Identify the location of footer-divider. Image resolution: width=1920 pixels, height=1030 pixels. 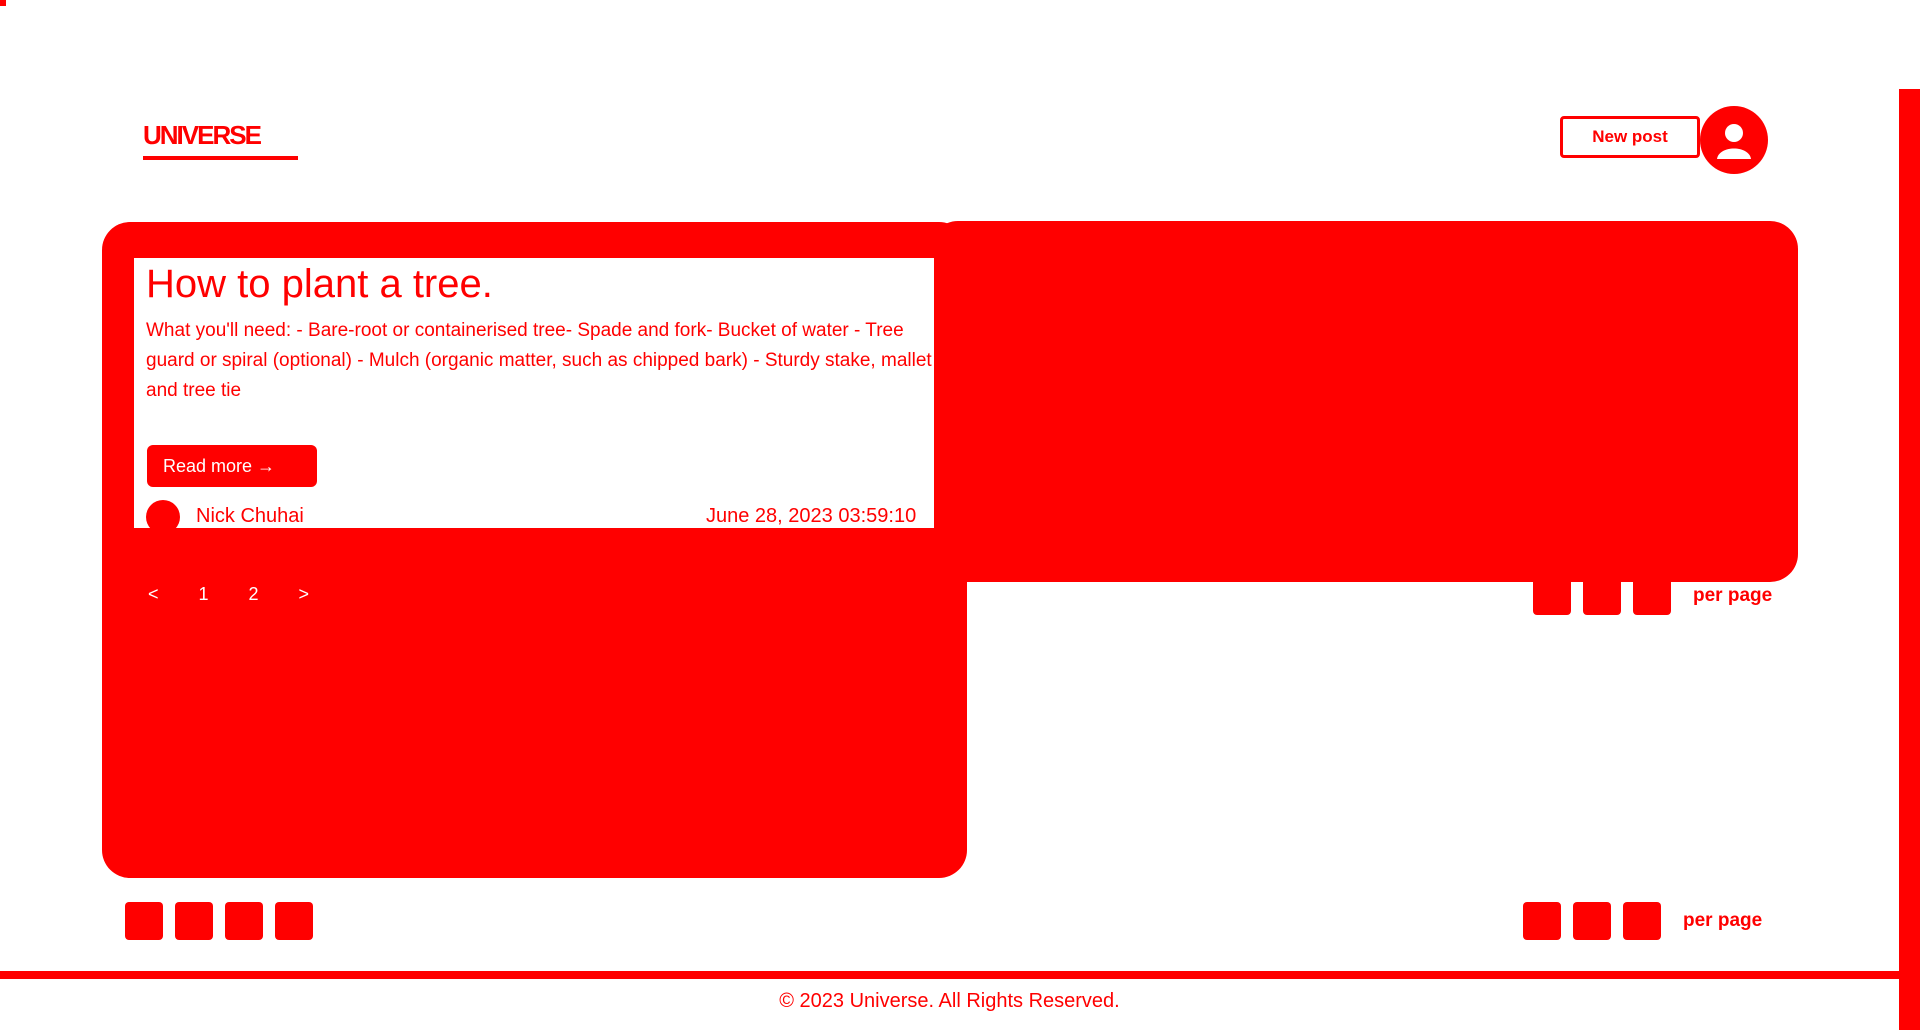
(949, 975).